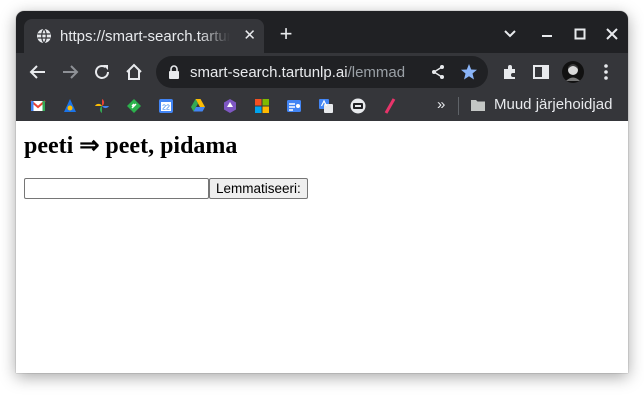  I want to click on url-text: smart-search.tartunlp.ai/lemmad, so click(297, 72).